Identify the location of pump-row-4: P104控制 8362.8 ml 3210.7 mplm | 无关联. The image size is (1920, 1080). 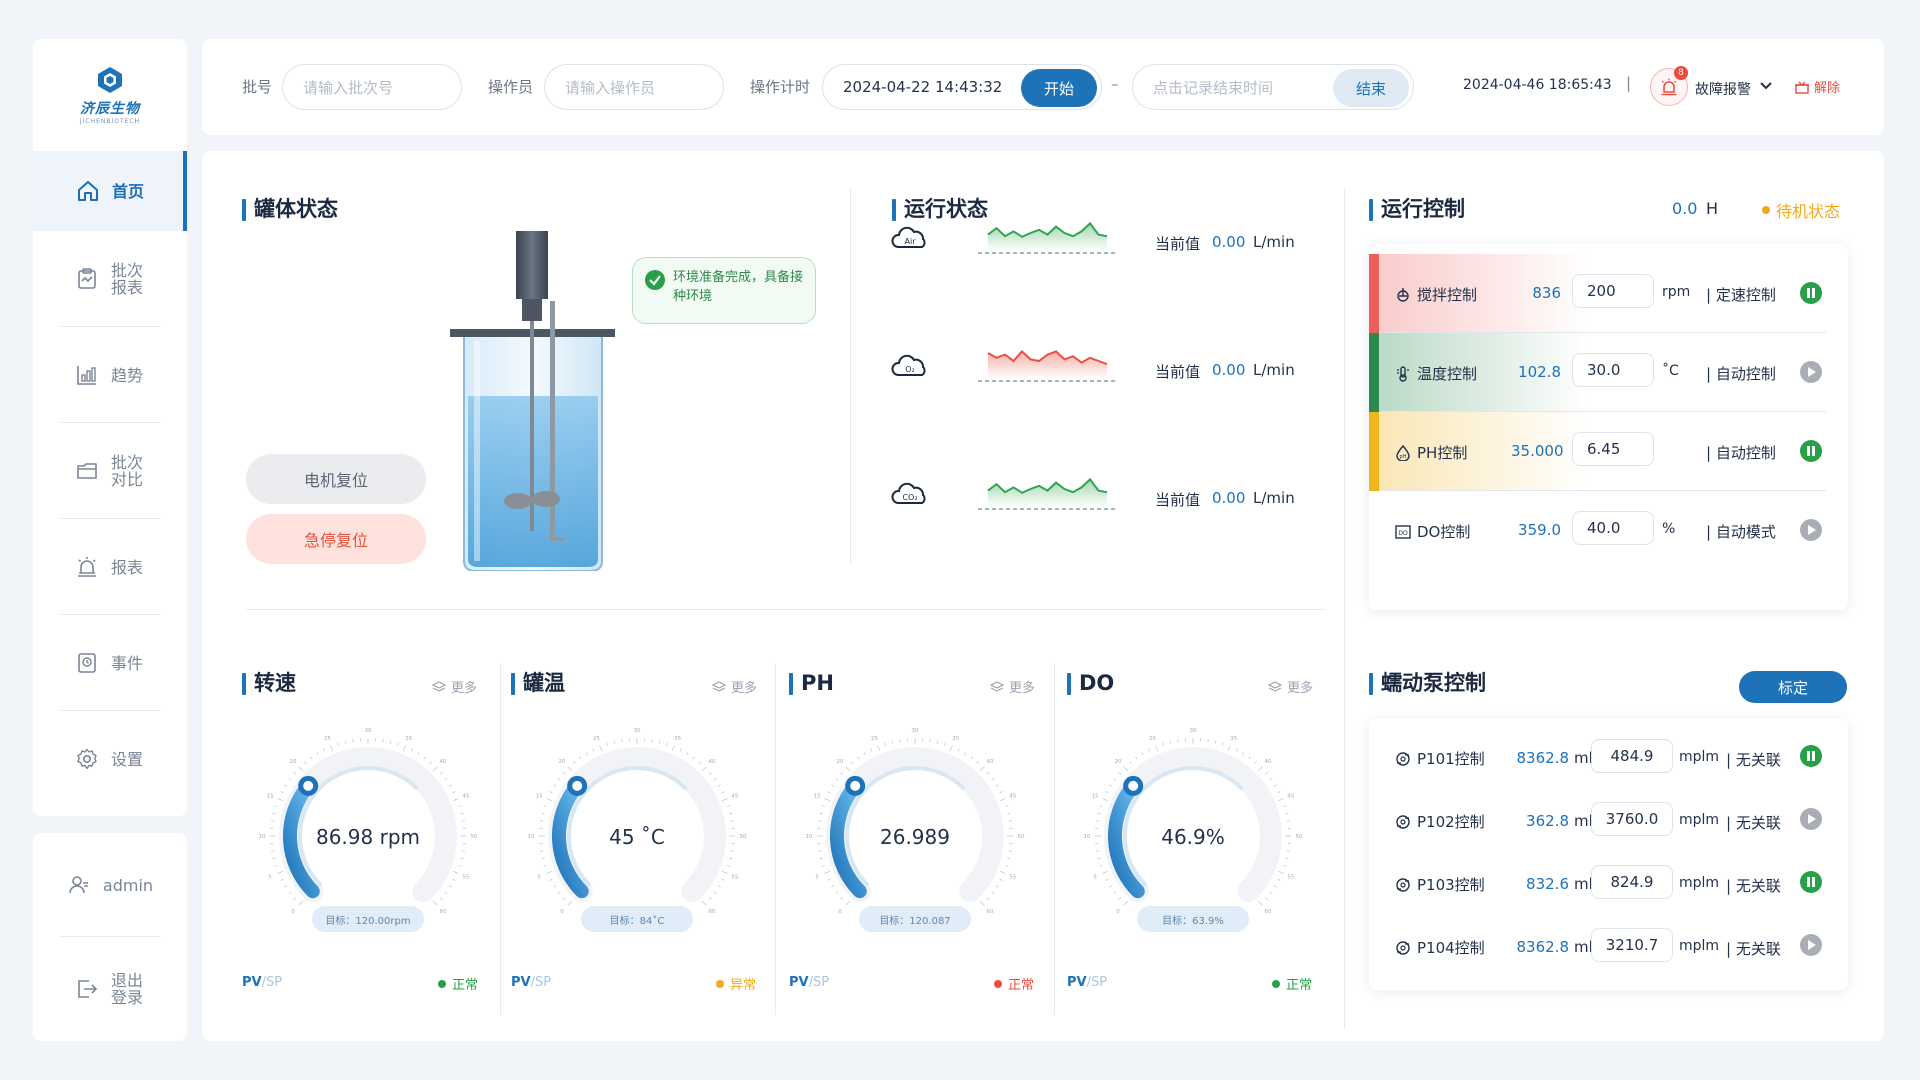
(1608, 946).